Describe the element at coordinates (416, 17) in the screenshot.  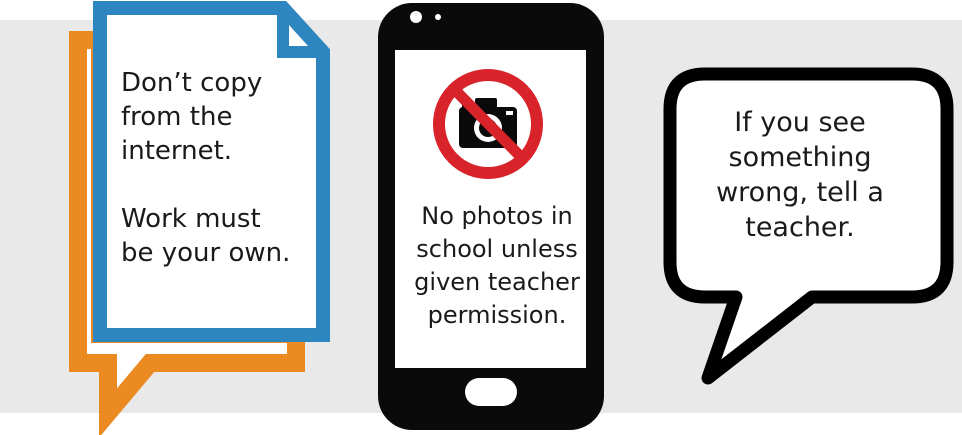
I see `phone-camera-dot` at that location.